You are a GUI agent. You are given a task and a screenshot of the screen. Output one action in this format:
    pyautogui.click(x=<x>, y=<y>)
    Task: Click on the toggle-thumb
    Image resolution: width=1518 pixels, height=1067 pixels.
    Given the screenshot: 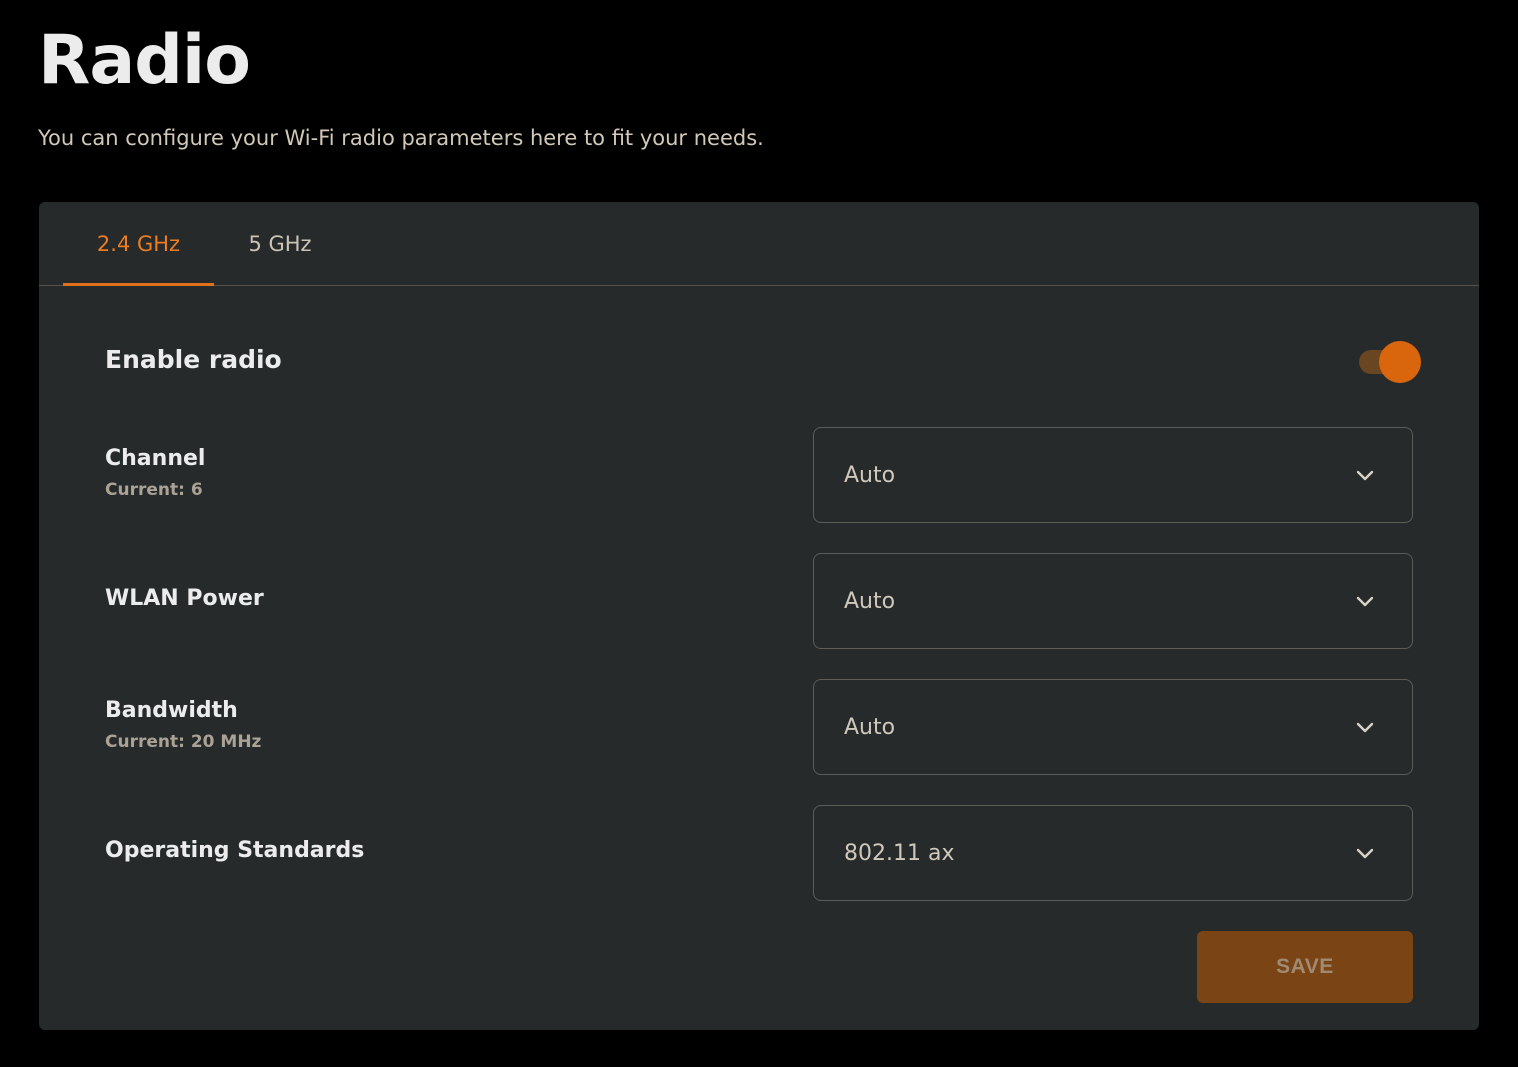 What is the action you would take?
    pyautogui.click(x=1400, y=362)
    